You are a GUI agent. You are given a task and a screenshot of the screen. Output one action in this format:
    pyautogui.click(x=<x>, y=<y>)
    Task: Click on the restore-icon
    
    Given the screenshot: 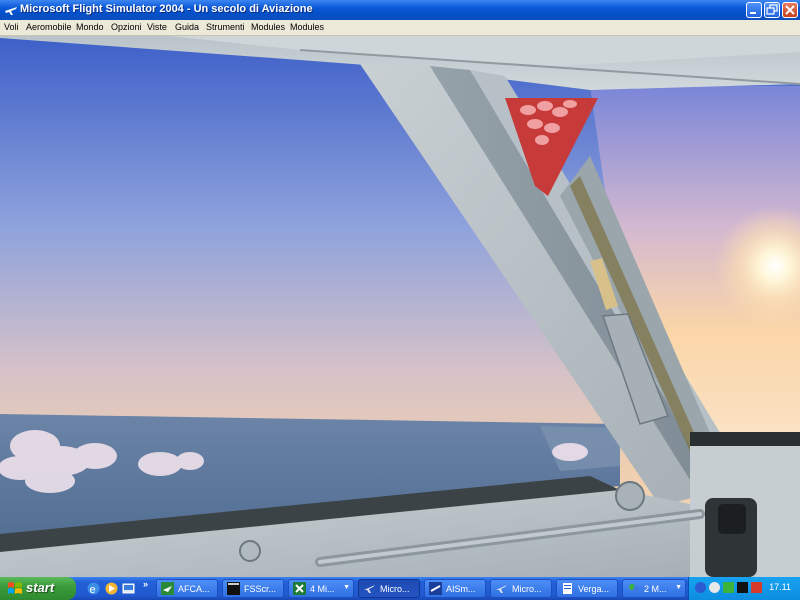 What is the action you would take?
    pyautogui.click(x=772, y=9)
    